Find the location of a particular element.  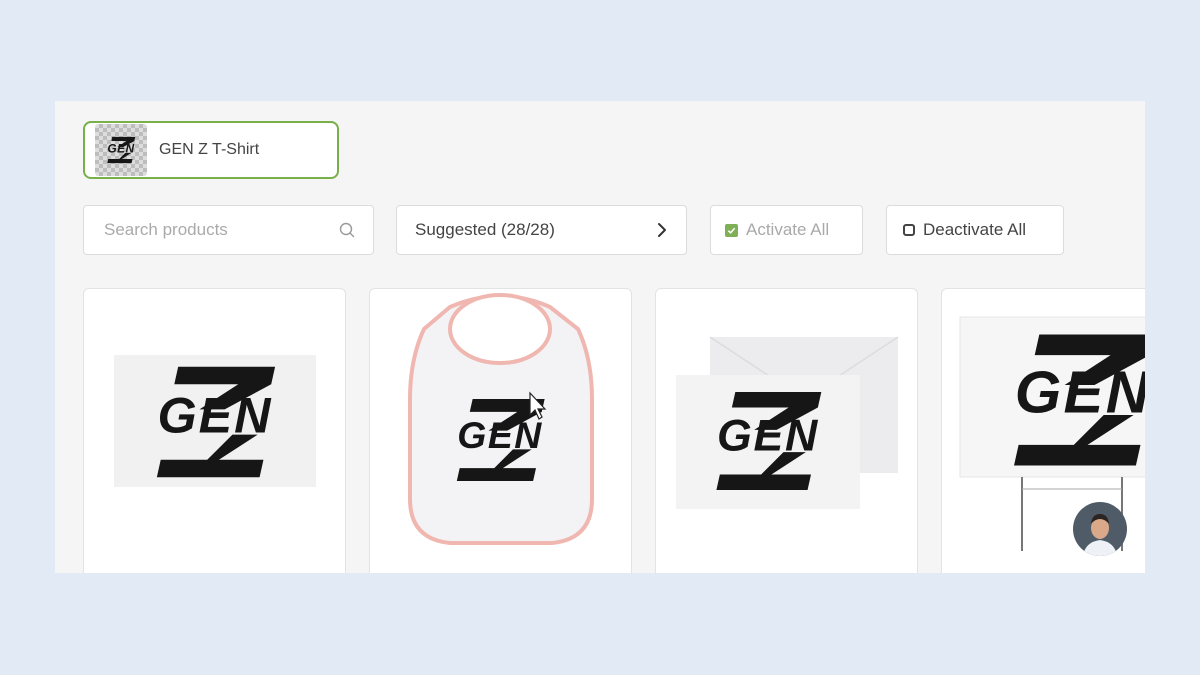

selected-design-chip: GEN Z T-Shirt is located at coordinates (211, 150).